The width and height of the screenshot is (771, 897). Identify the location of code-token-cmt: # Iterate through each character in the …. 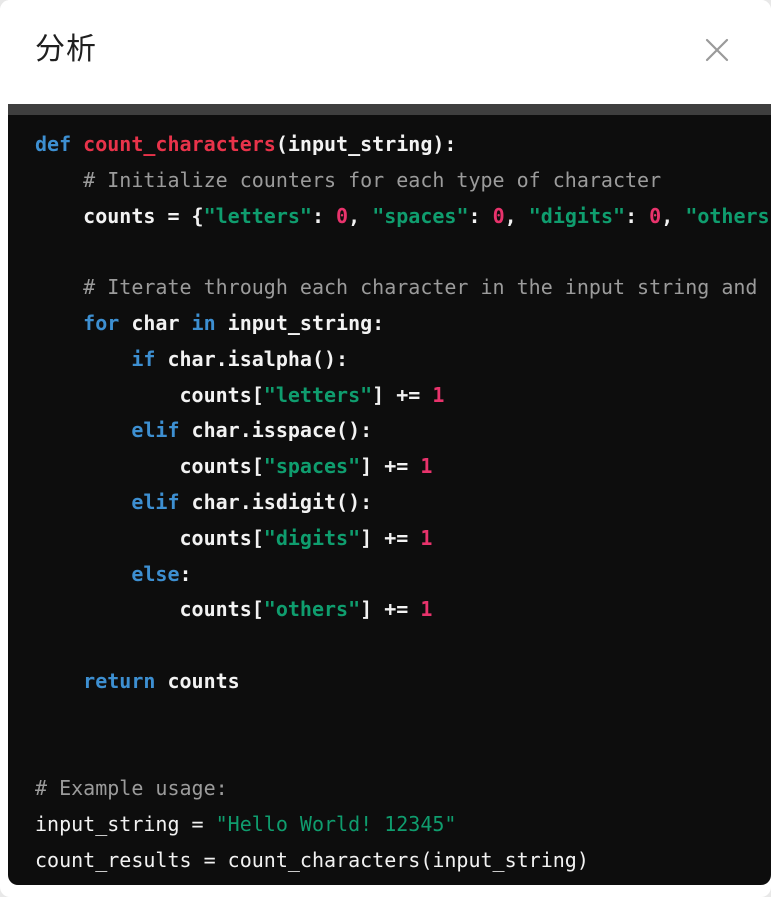
(403, 287).